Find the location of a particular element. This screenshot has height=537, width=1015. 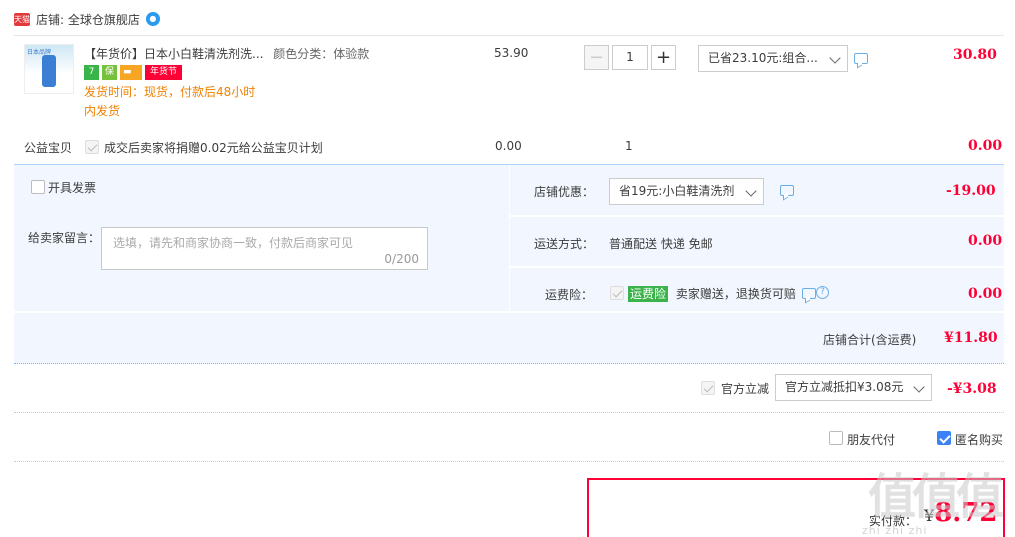

message-label: 给卖家留言： is located at coordinates (64, 238).